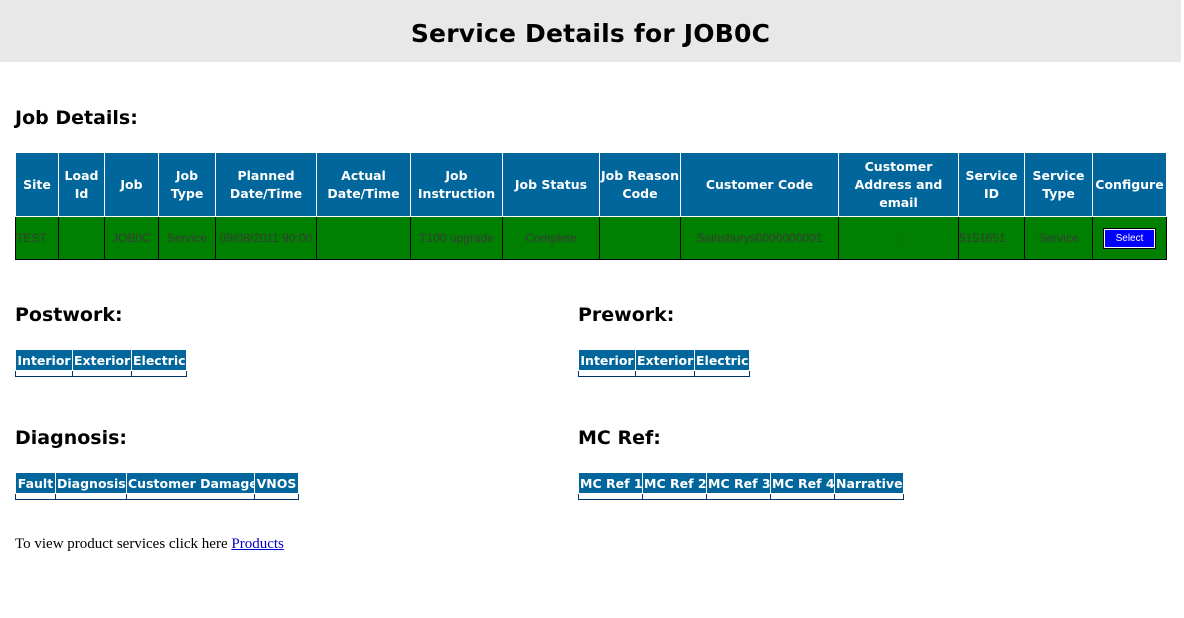 Image resolution: width=1184 pixels, height=618 pixels. I want to click on col-header-actual: Actual Date/Time, so click(363, 184).